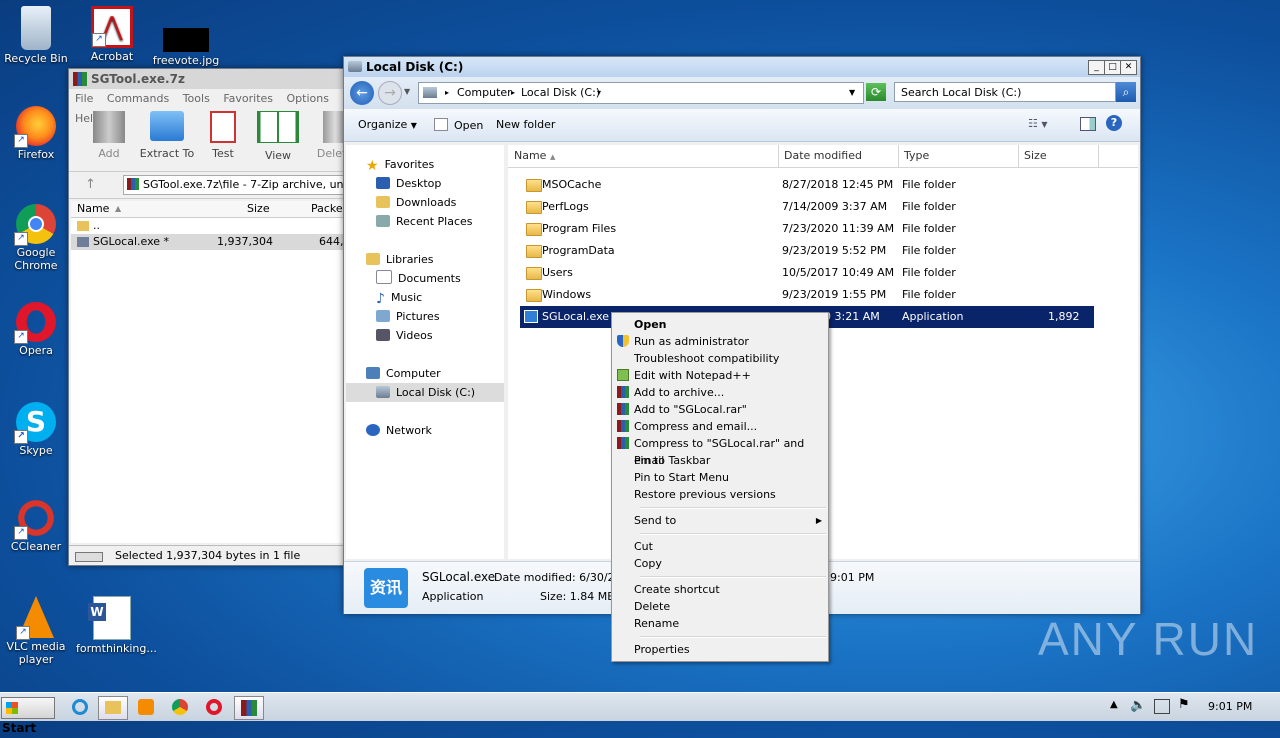  Describe the element at coordinates (408, 183) in the screenshot. I see `nav-desktop: Desktop` at that location.